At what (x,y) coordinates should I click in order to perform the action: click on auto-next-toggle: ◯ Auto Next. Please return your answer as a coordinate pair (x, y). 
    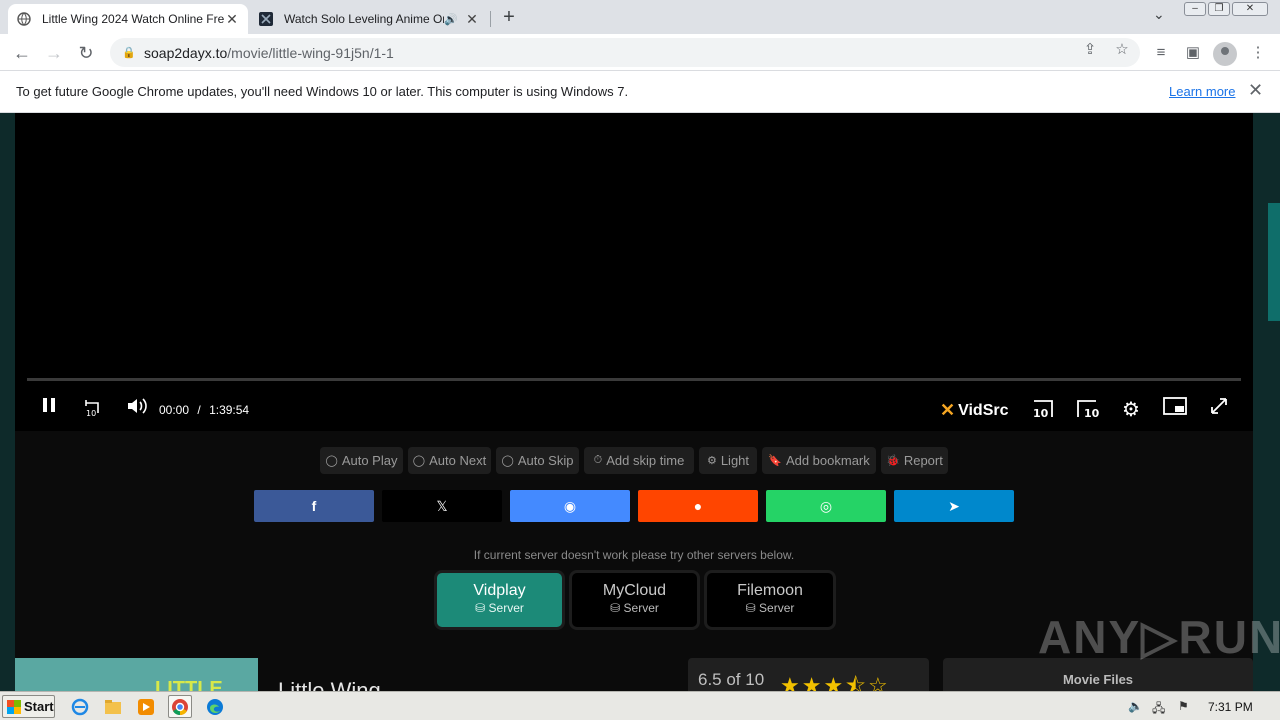
    Looking at the image, I should click on (449, 460).